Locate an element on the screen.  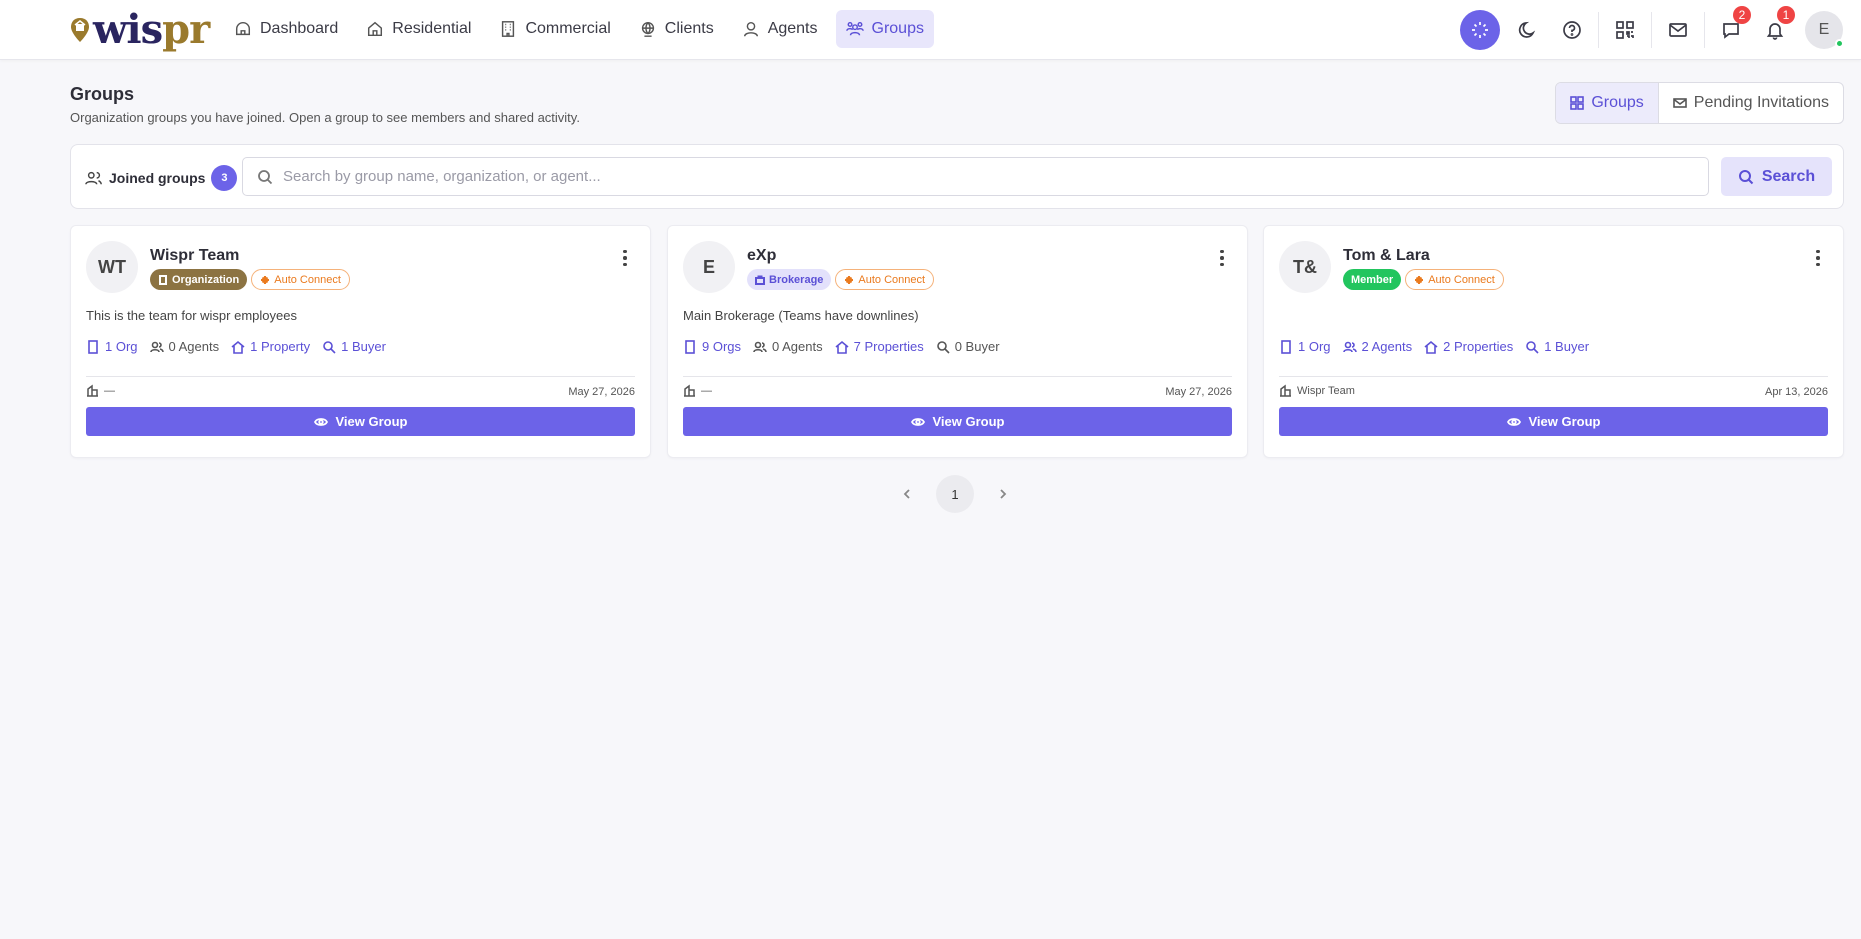
prev-page-button is located at coordinates (907, 494).